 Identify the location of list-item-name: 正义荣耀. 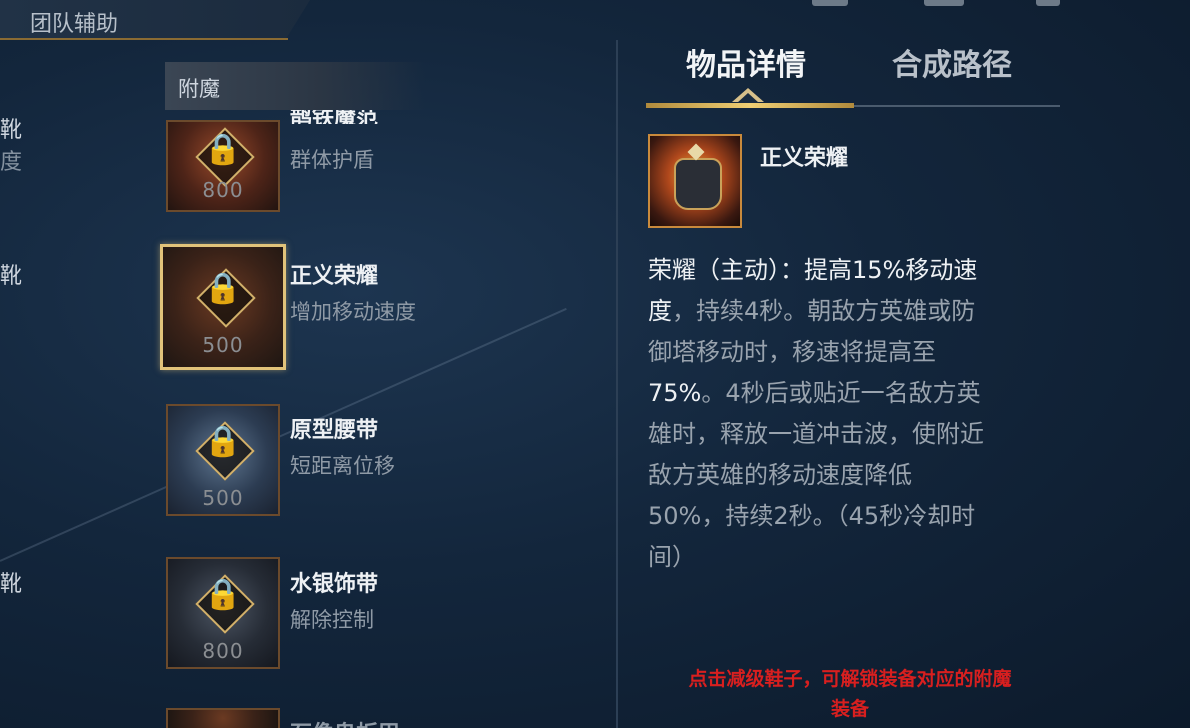
(334, 276).